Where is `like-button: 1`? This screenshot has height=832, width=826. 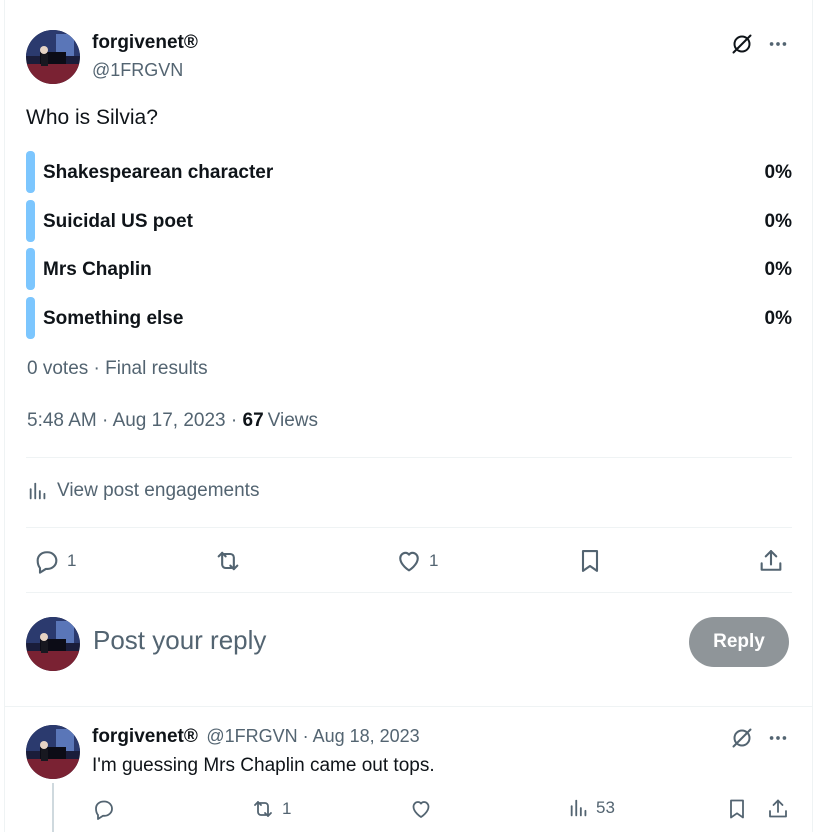
like-button: 1 is located at coordinates (416, 561).